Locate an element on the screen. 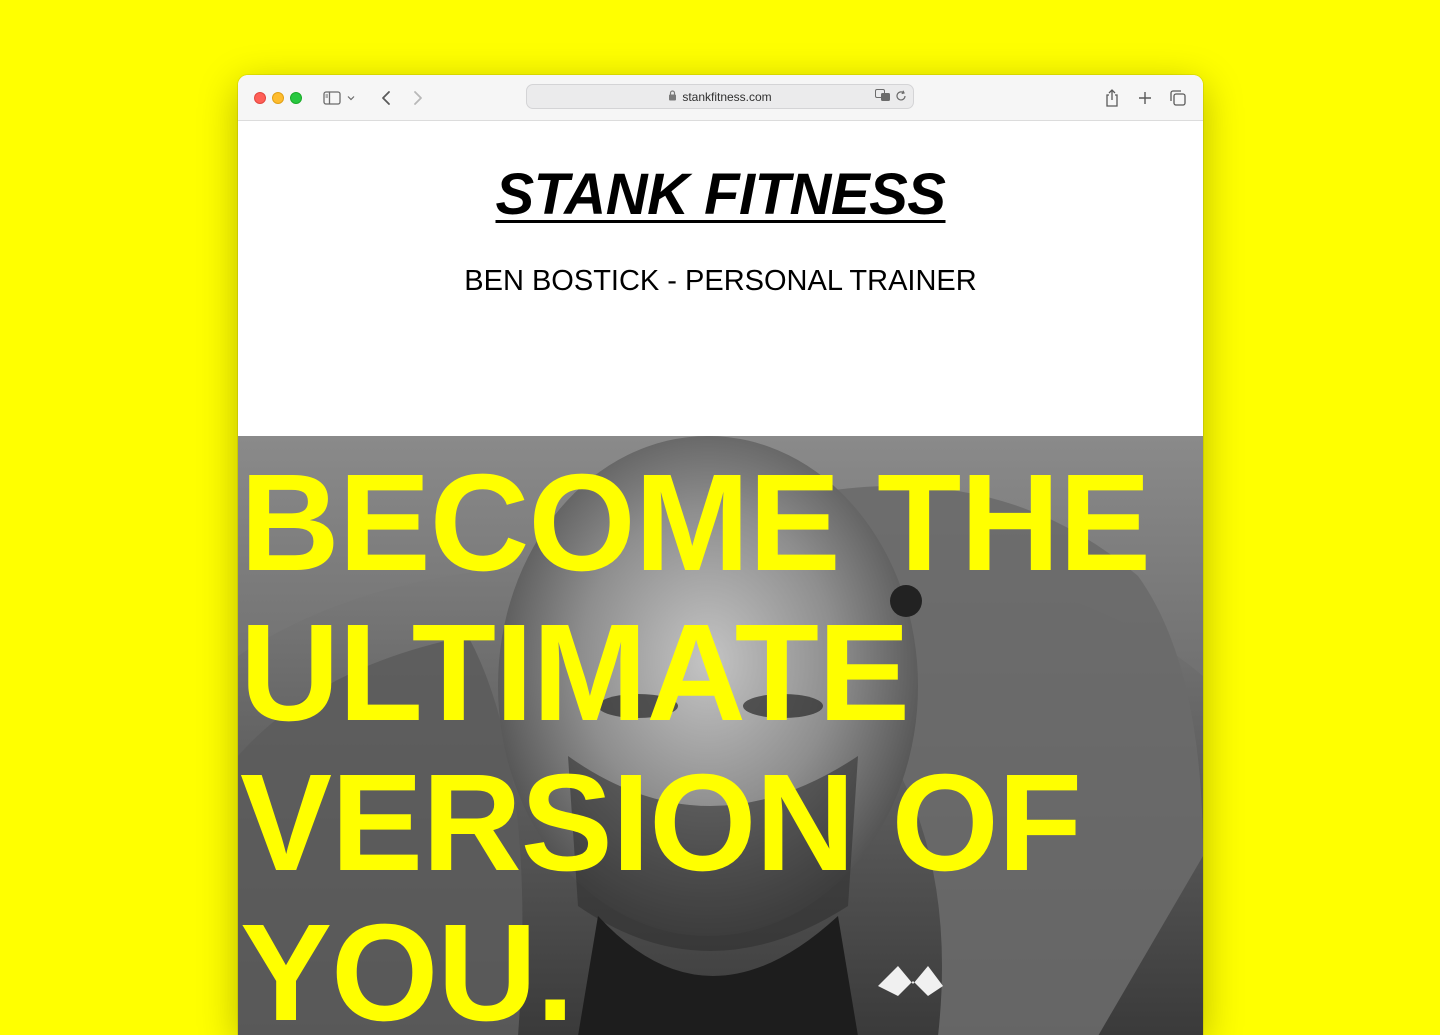 The image size is (1440, 1035). sidebar-toggle-icon is located at coordinates (332, 98).